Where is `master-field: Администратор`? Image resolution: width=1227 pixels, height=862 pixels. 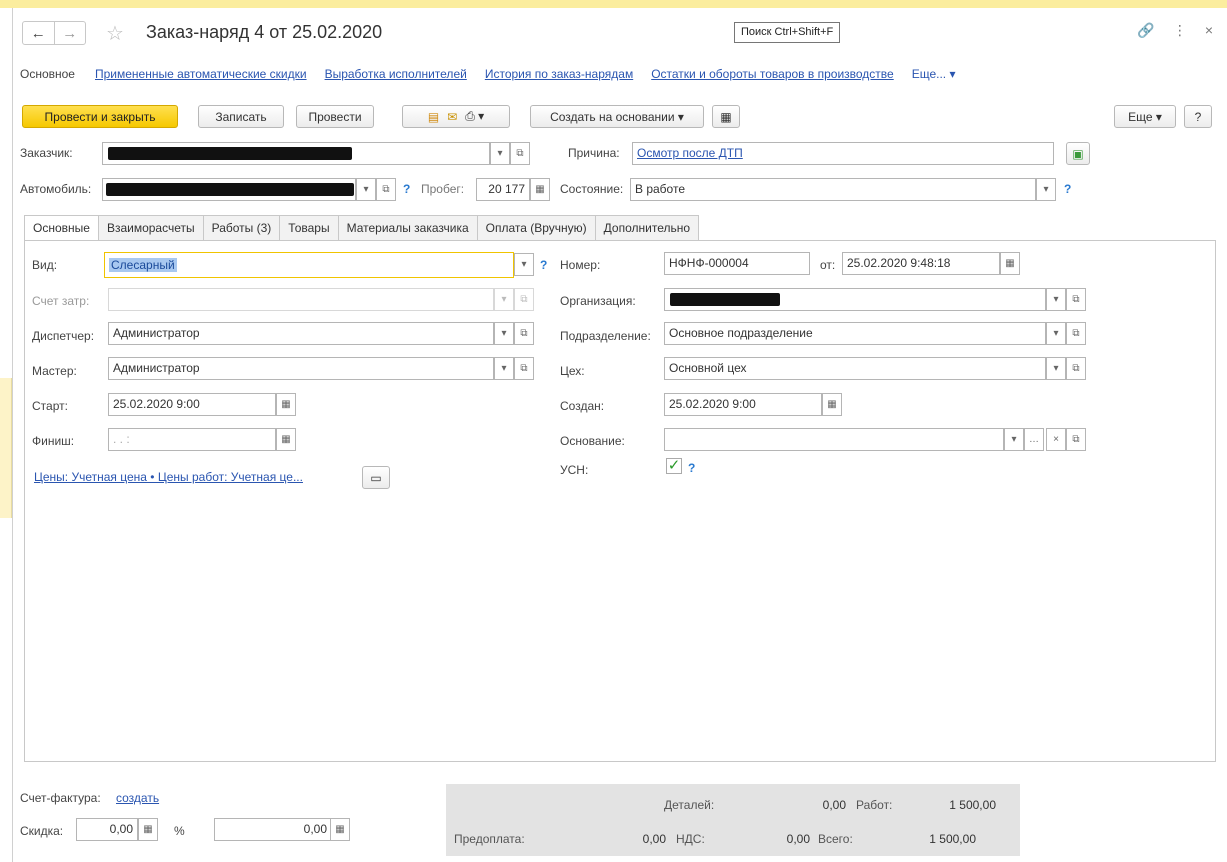 master-field: Администратор is located at coordinates (301, 368).